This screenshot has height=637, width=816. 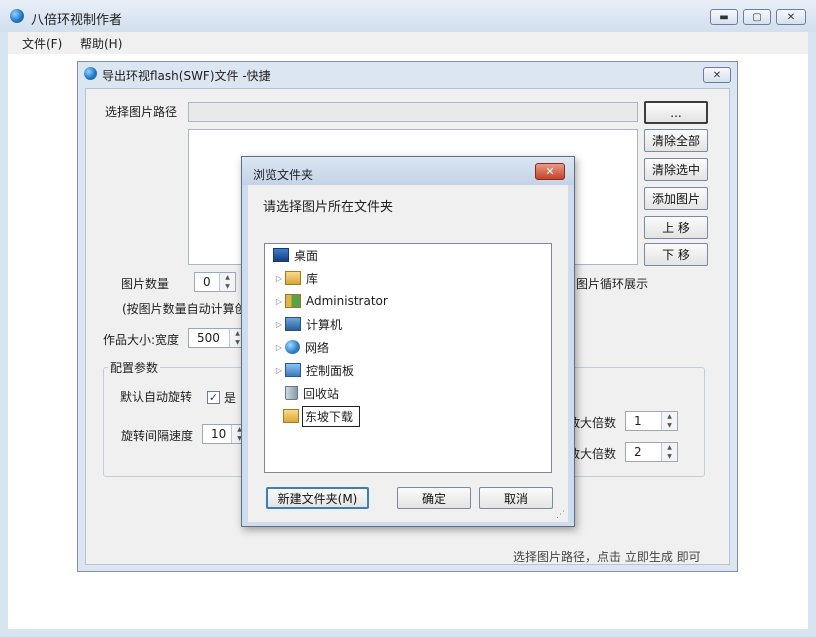 I want to click on auto-rotate-label: 默认自动旋转, so click(x=156, y=397).